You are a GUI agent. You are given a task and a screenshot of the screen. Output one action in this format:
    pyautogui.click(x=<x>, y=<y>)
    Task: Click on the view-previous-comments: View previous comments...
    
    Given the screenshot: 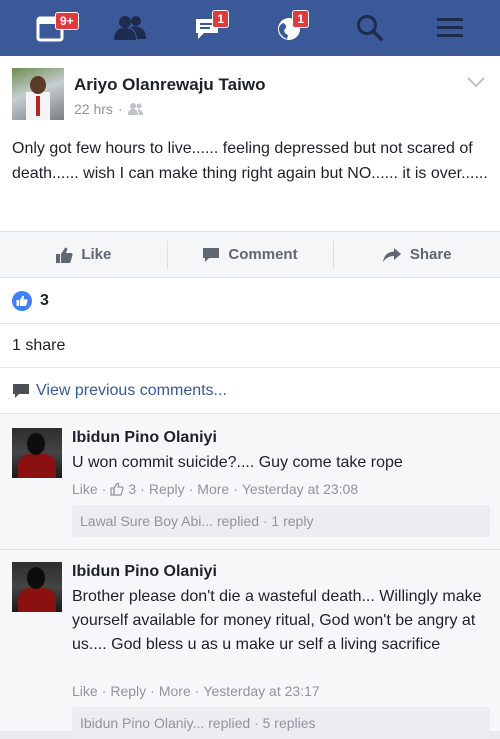 What is the action you would take?
    pyautogui.click(x=250, y=391)
    